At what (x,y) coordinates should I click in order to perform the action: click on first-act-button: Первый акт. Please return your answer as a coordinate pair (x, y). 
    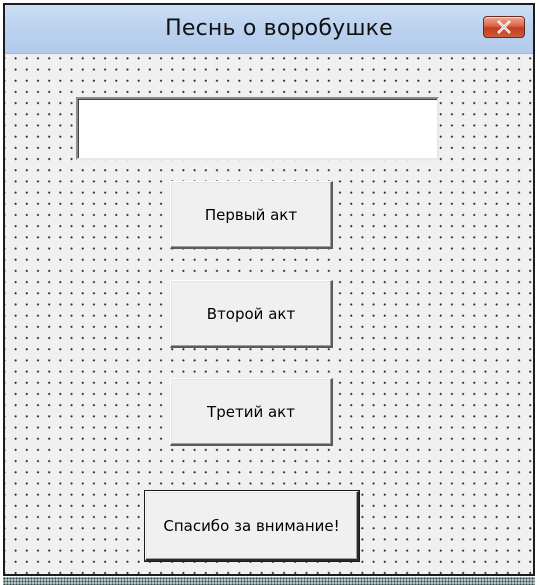
    Looking at the image, I should click on (251, 215).